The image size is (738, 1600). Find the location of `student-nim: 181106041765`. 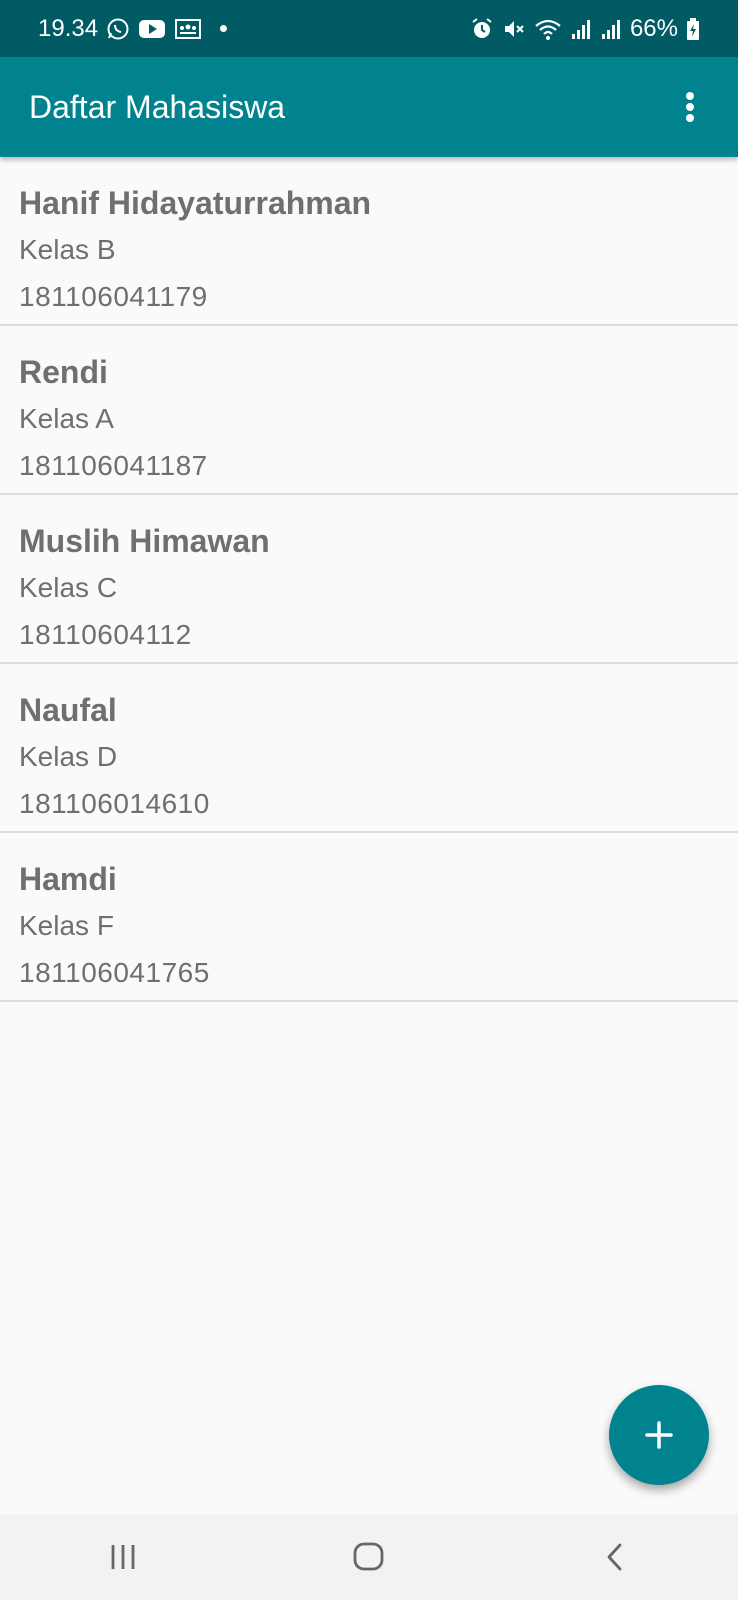

student-nim: 181106041765 is located at coordinates (114, 972).